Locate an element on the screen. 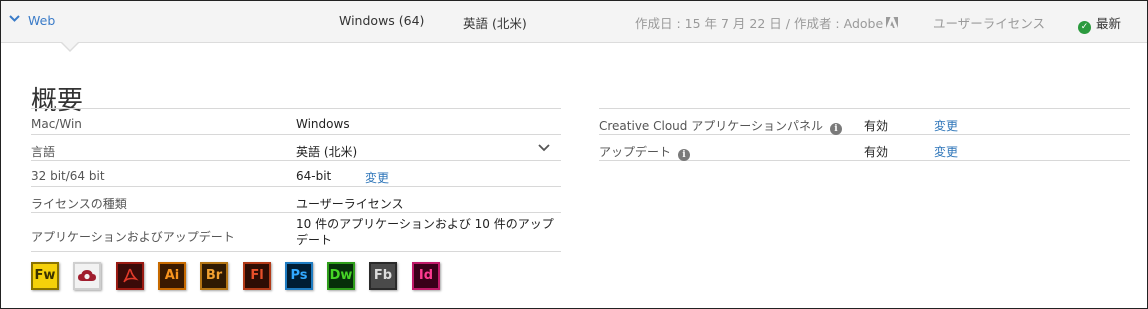 The height and width of the screenshot is (309, 1148). app-code: Br is located at coordinates (214, 275).